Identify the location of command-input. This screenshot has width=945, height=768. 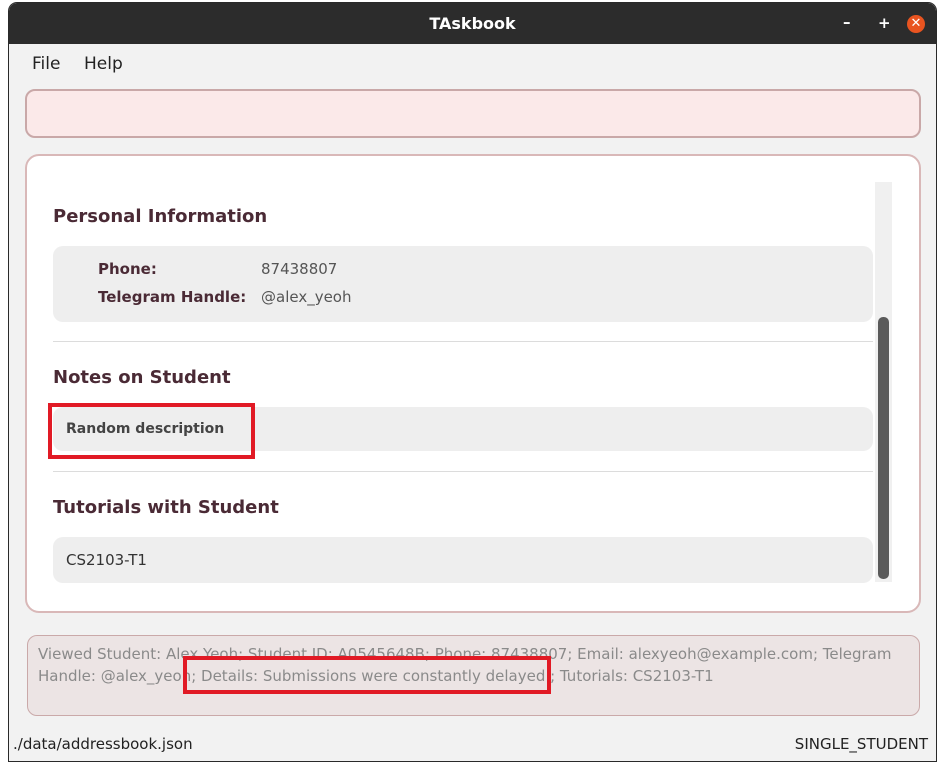
(473, 113).